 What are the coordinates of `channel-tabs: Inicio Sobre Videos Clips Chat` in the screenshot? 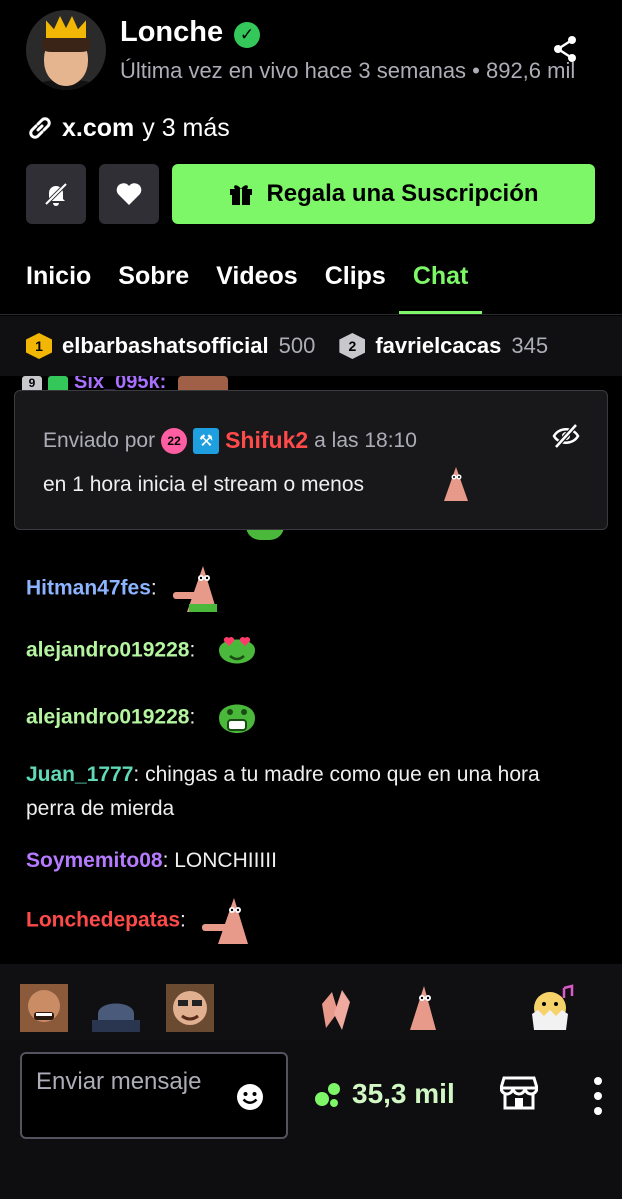 It's located at (260, 284).